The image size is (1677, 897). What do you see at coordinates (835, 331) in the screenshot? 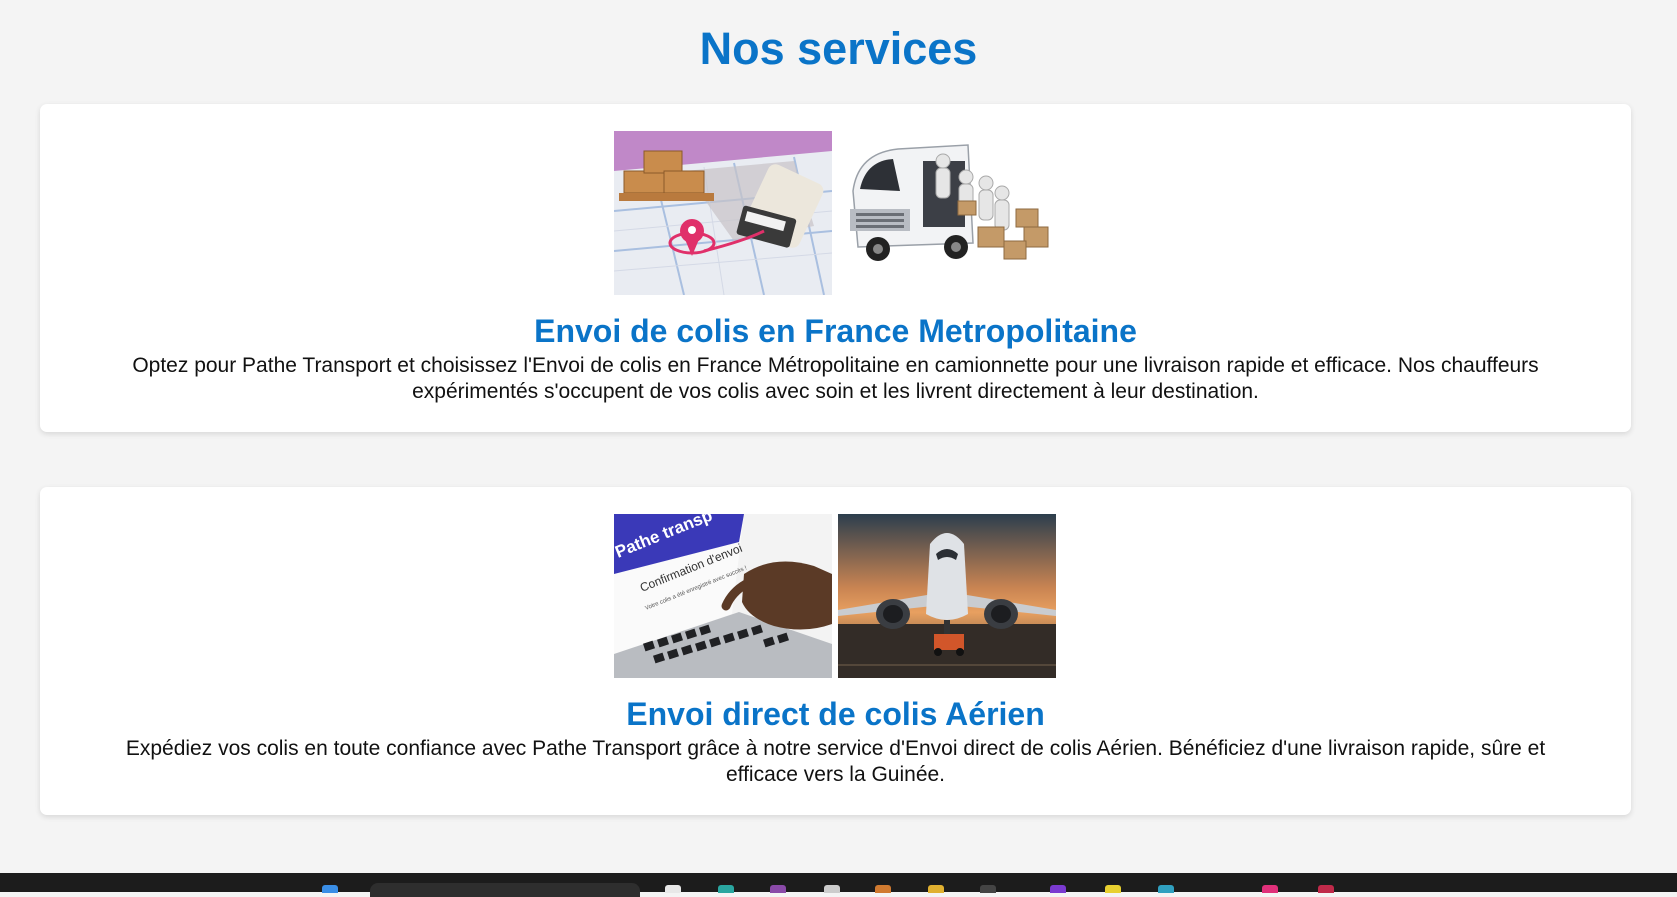
I see `service-title: Envoi de colis en France Metropolitaine` at bounding box center [835, 331].